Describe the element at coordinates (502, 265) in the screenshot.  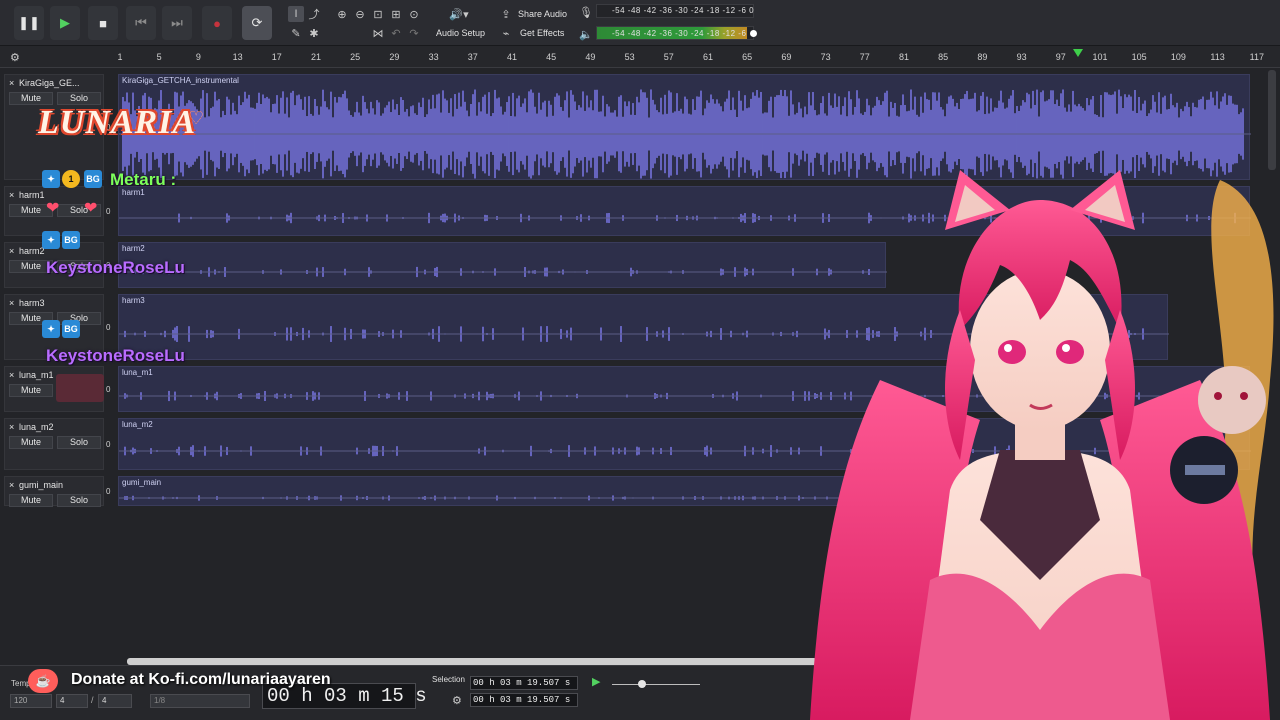
I see `audio-clip: harm2` at that location.